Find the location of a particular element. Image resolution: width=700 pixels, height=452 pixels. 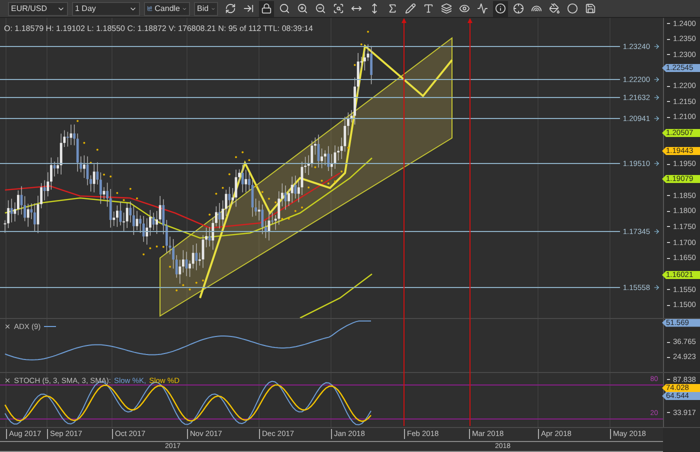

dropdown: Candle is located at coordinates (167, 9).